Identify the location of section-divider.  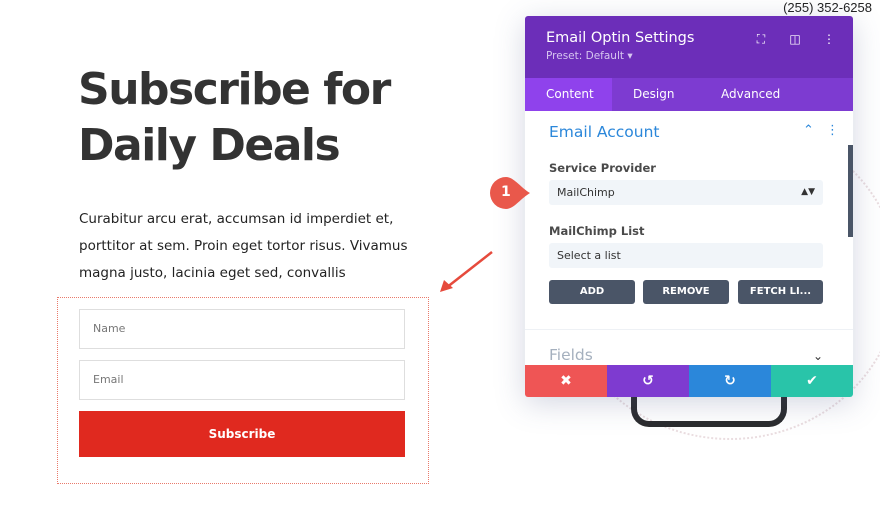
(689, 329).